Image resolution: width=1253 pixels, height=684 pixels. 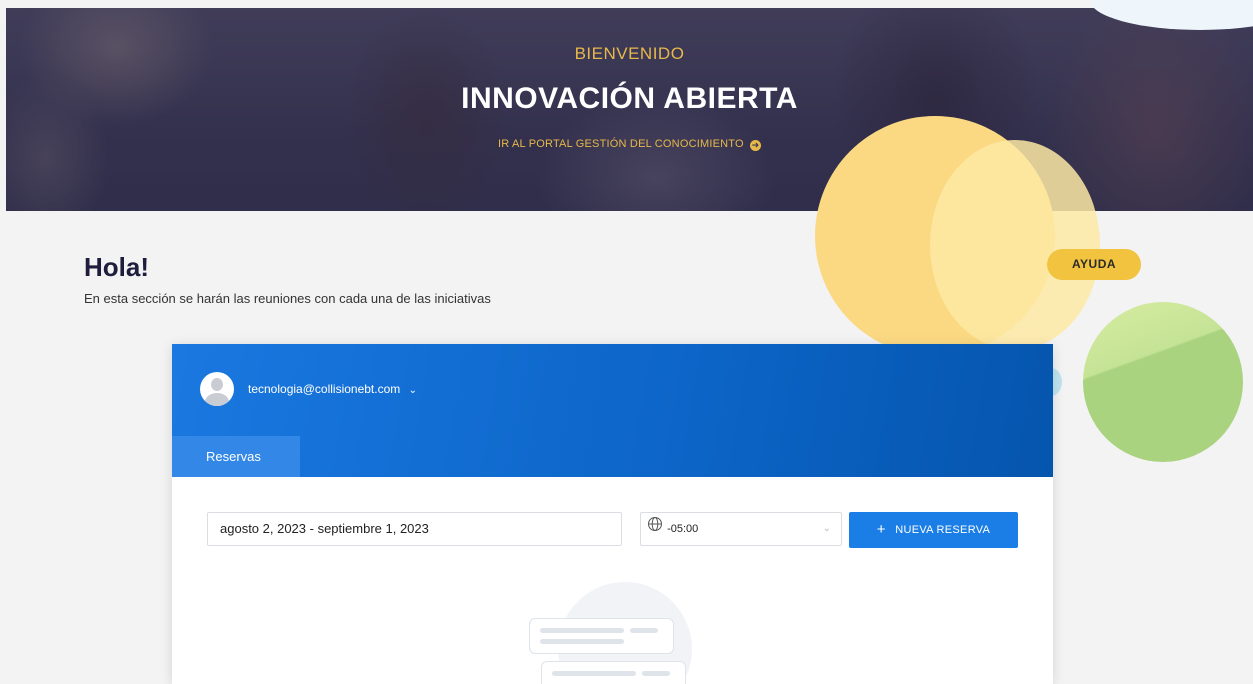 I want to click on portal-link-label: IR AL PORTAL GESTIÓN DEL CONOCIMIENTO, so click(x=620, y=144).